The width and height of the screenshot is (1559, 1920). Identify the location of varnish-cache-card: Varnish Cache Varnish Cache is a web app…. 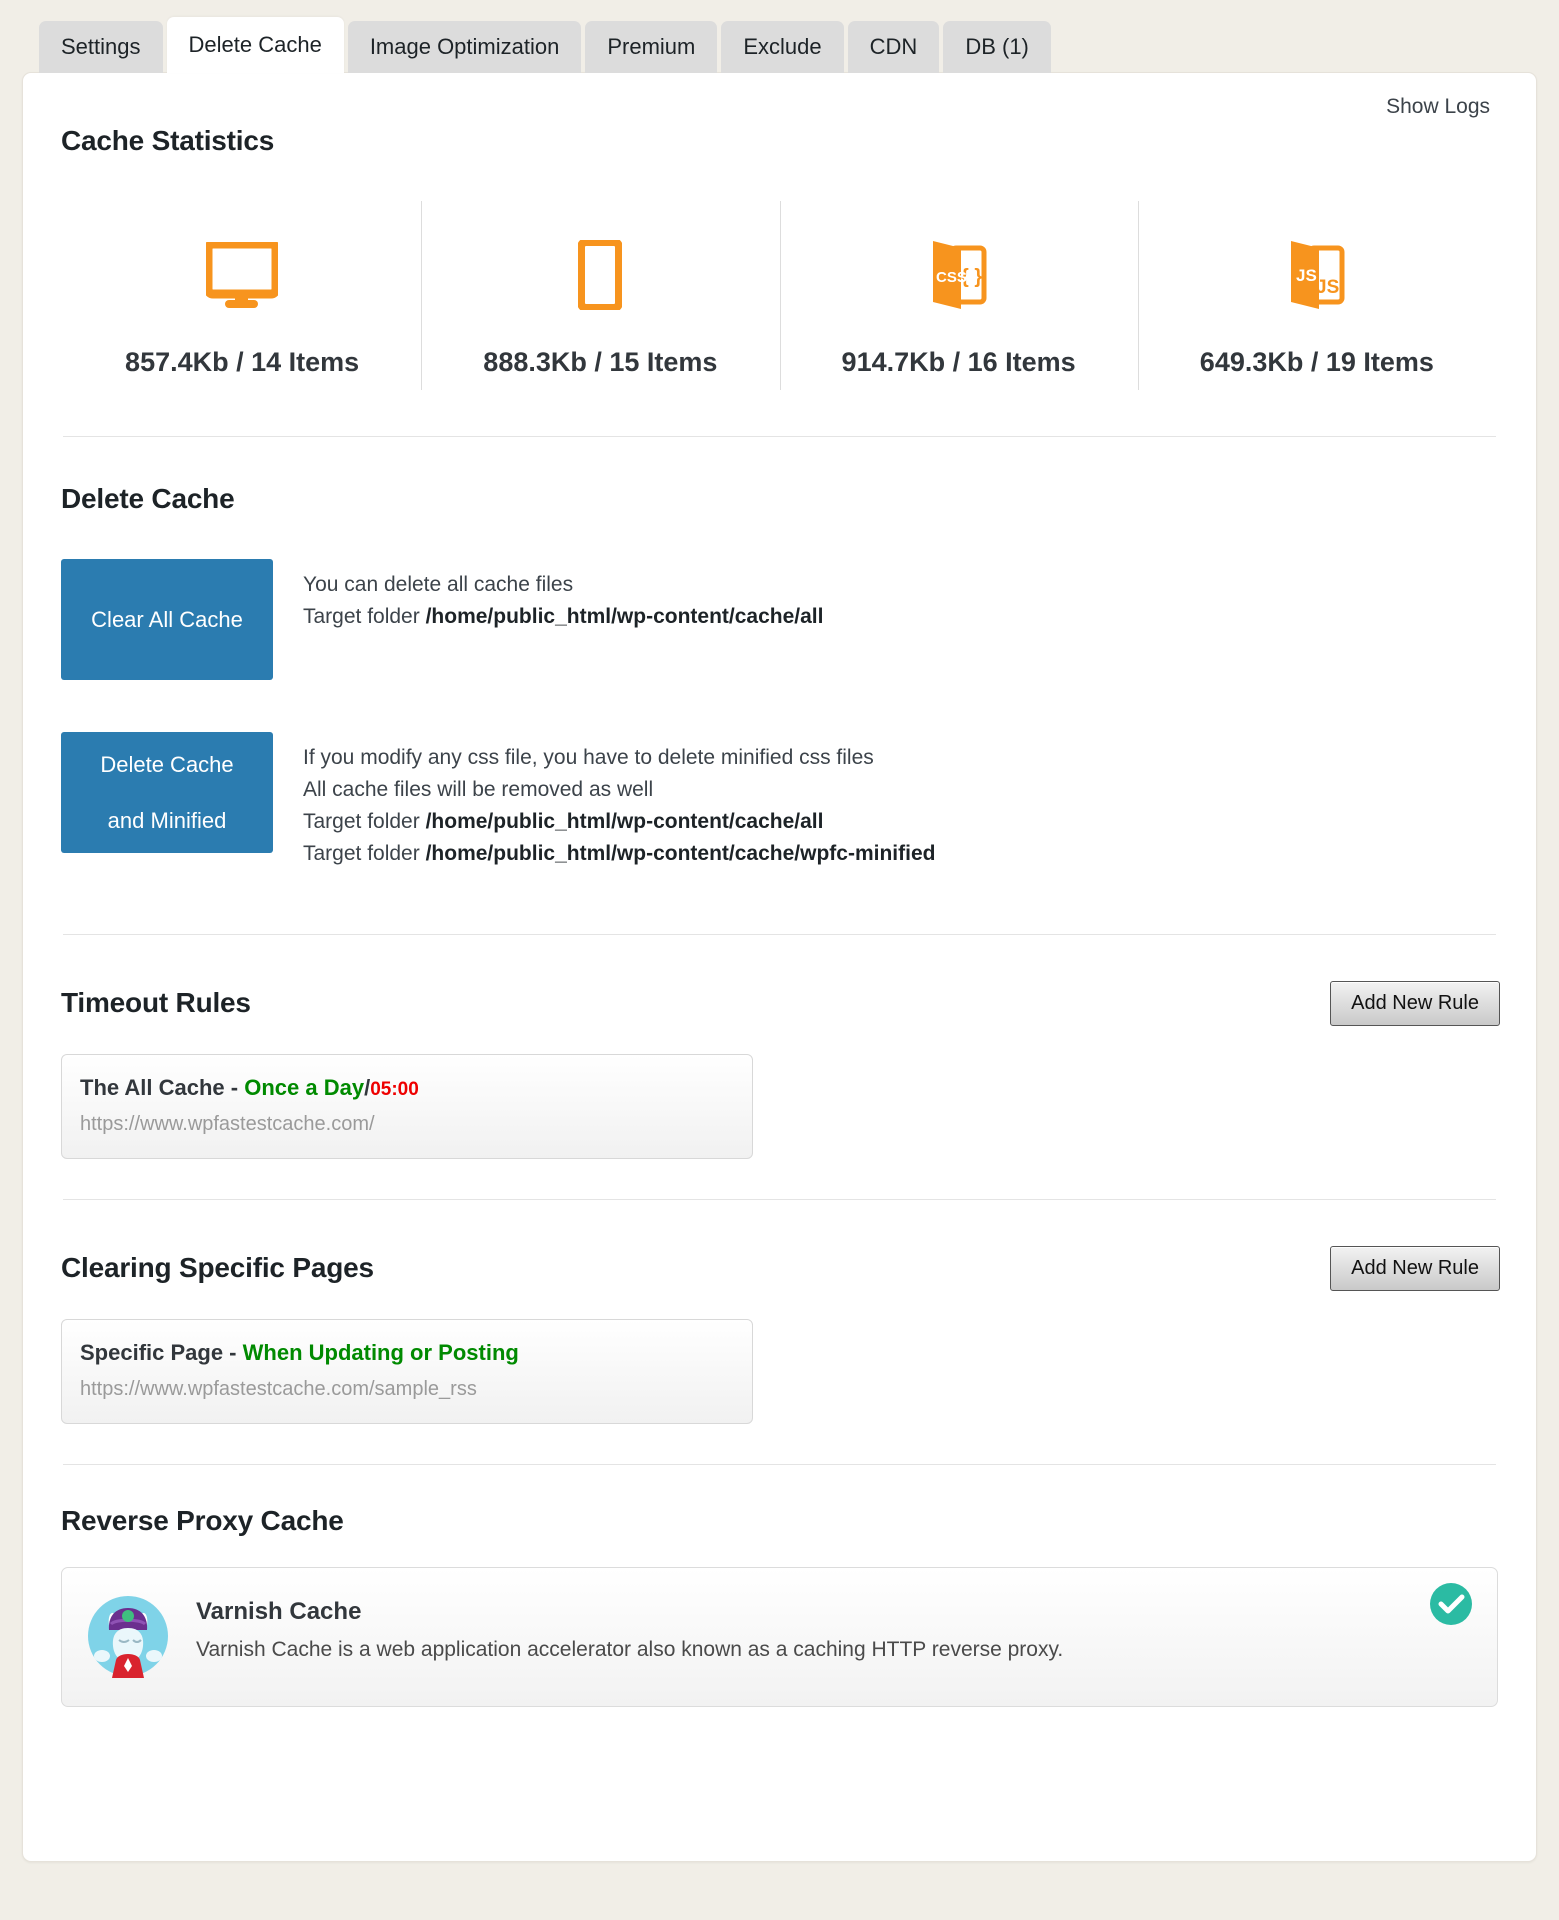
(779, 1636).